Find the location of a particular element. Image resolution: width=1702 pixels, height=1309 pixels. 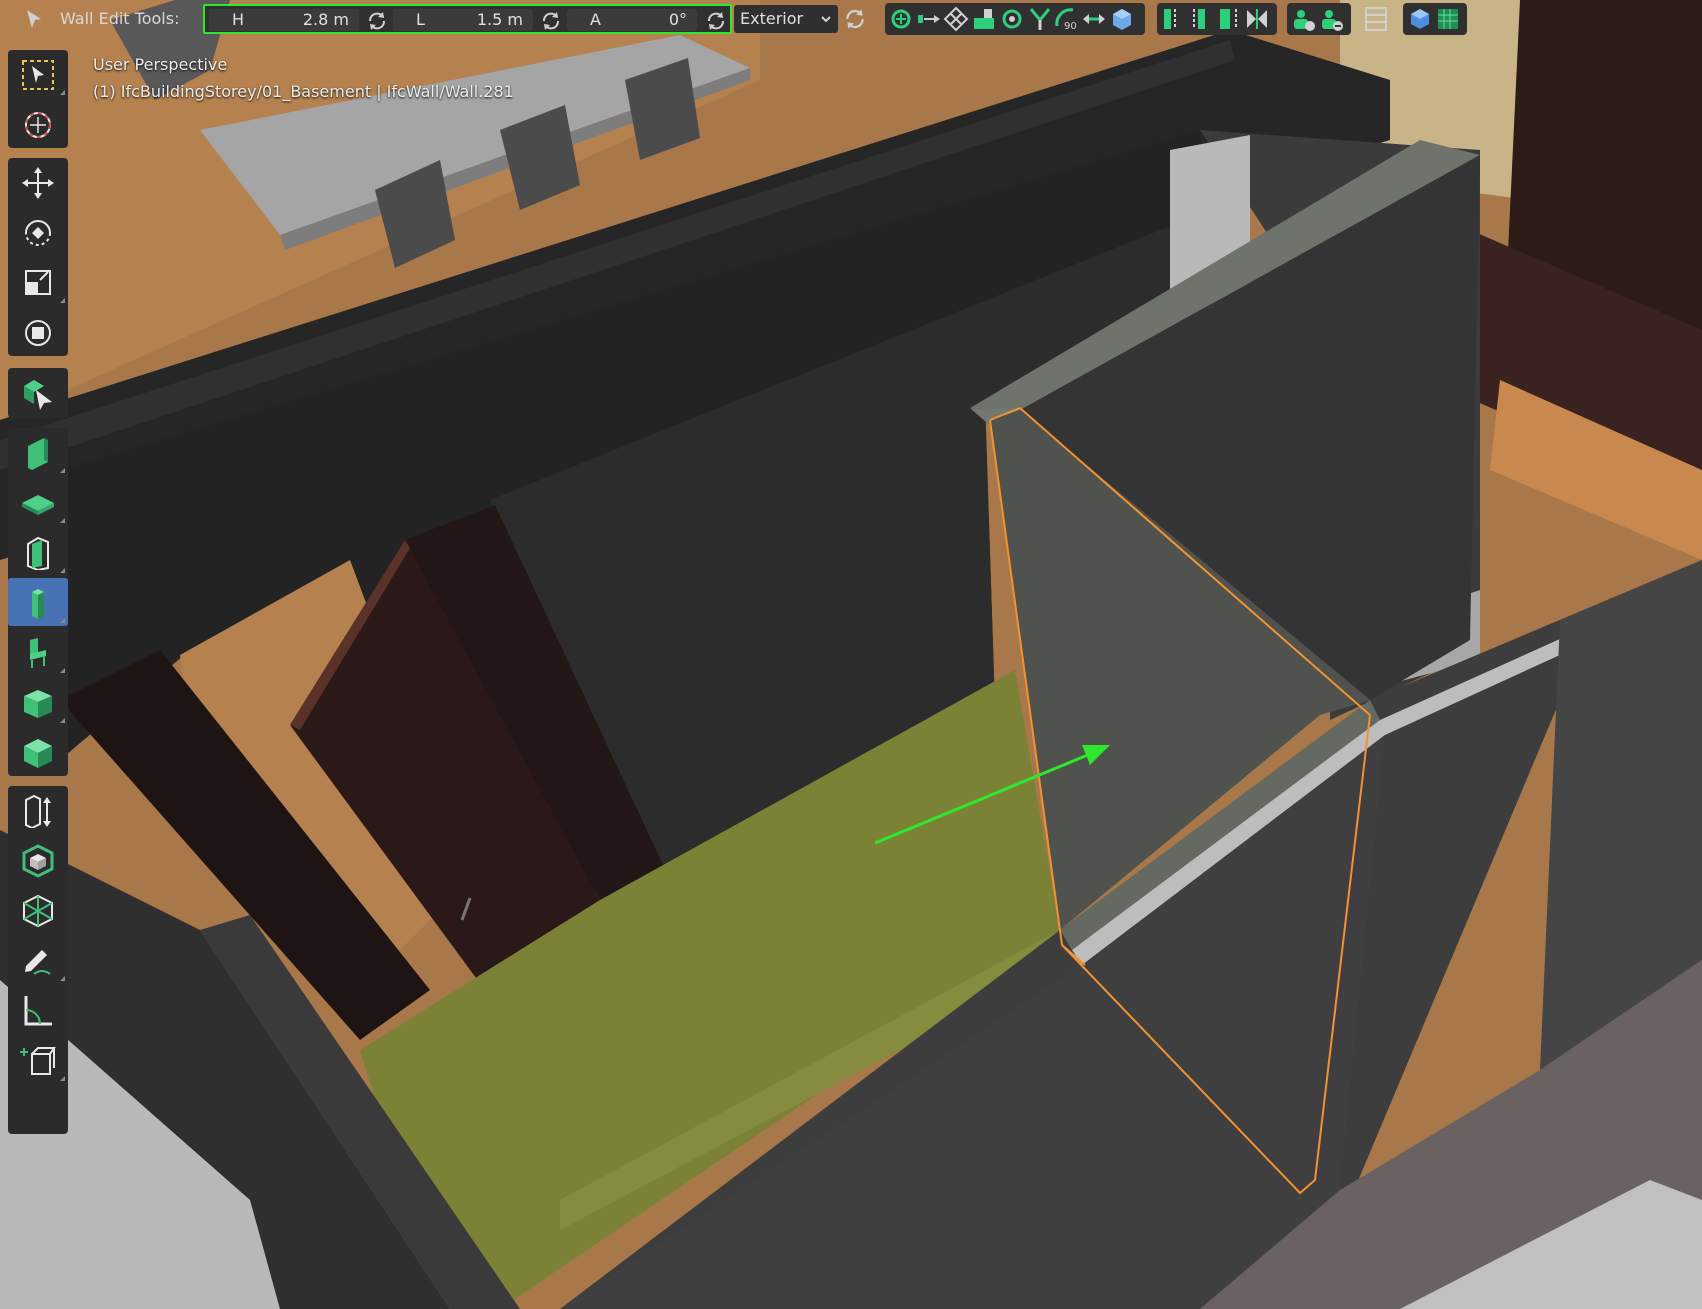

transform-tools-group is located at coordinates (38, 257).